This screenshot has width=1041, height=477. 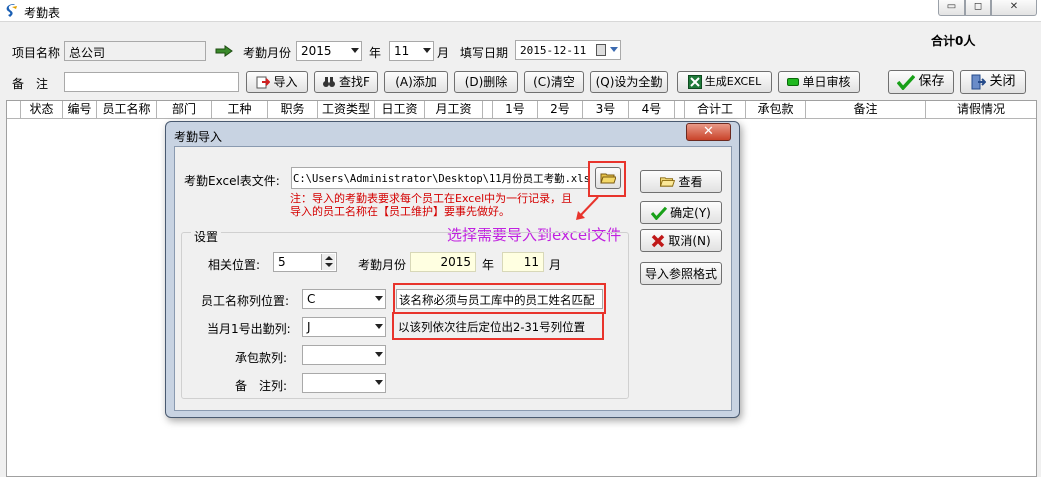 I want to click on import-icon, so click(x=263, y=82).